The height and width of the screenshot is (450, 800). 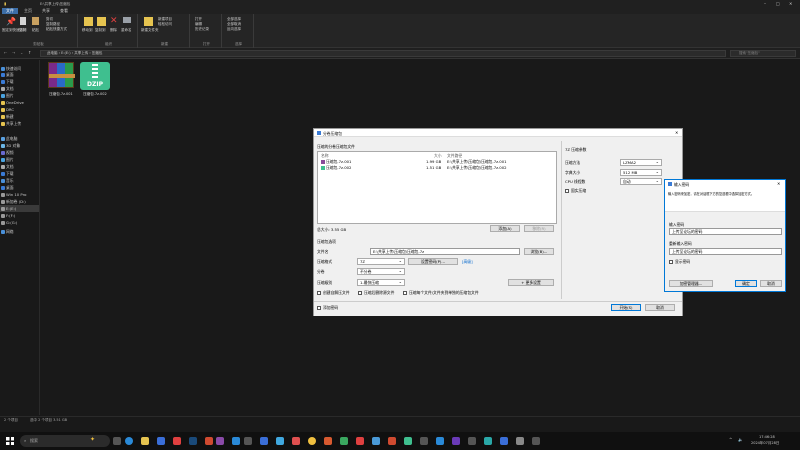 I want to click on task-view-icon, so click(x=117, y=441).